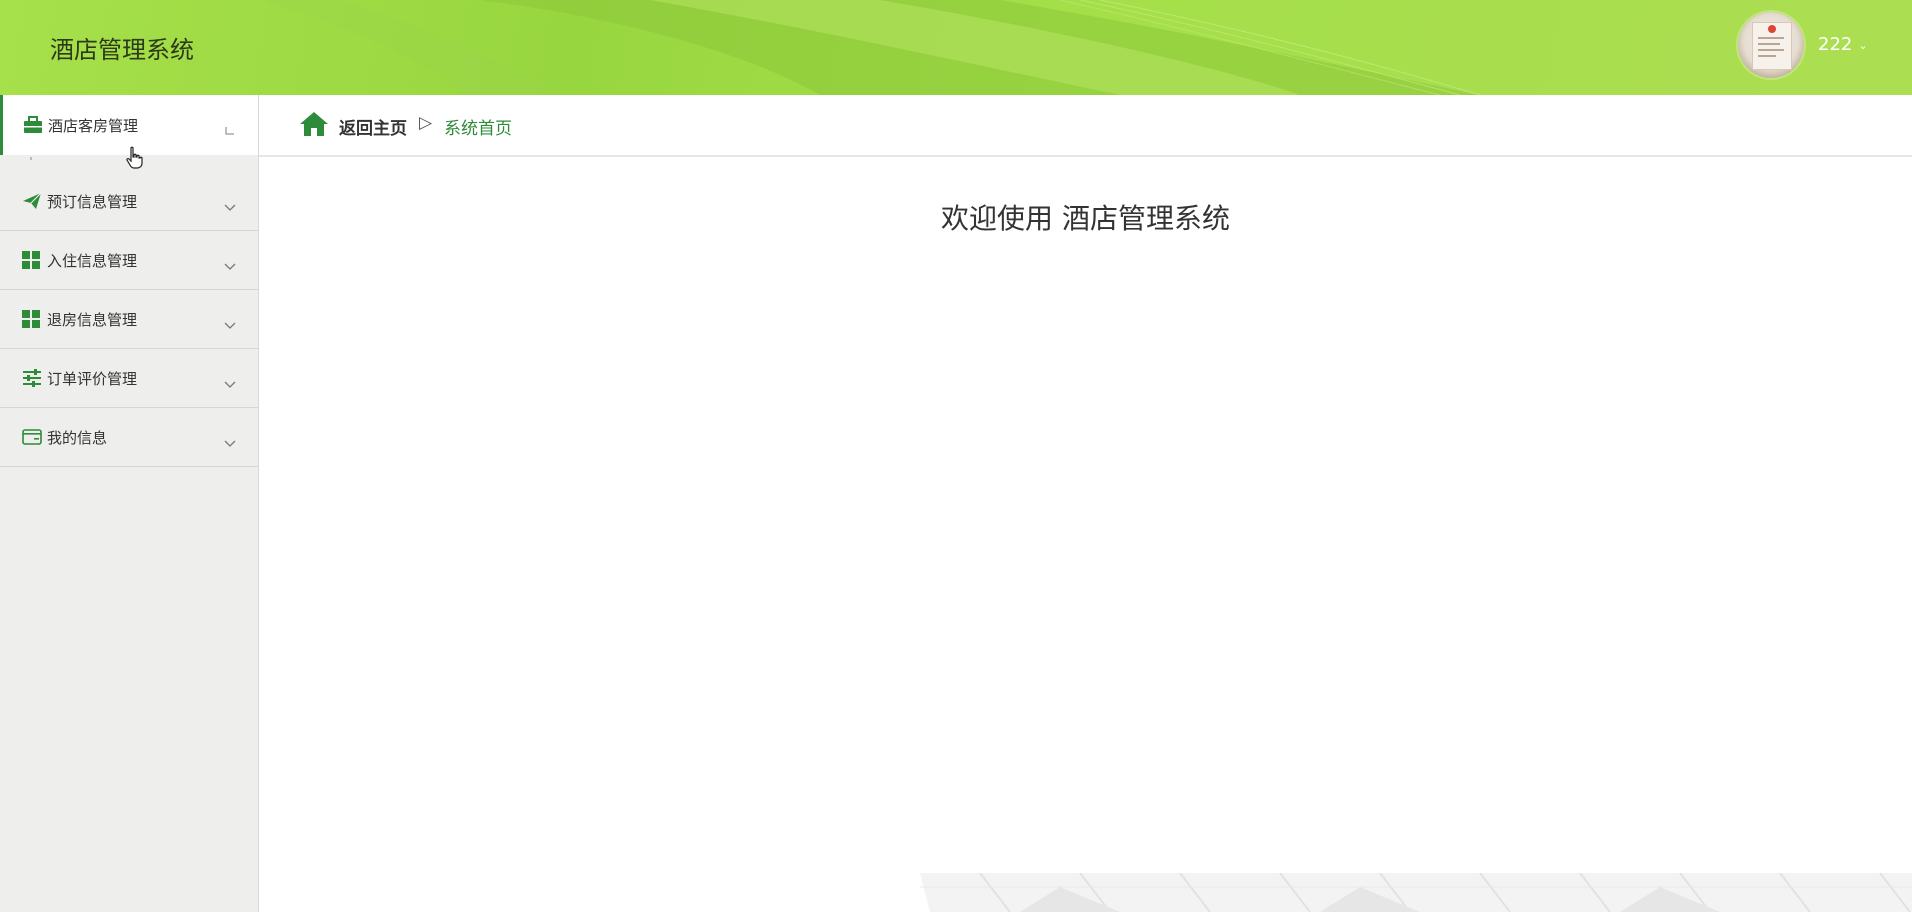 The image size is (1912, 912). What do you see at coordinates (314, 126) in the screenshot?
I see `home-icon` at bounding box center [314, 126].